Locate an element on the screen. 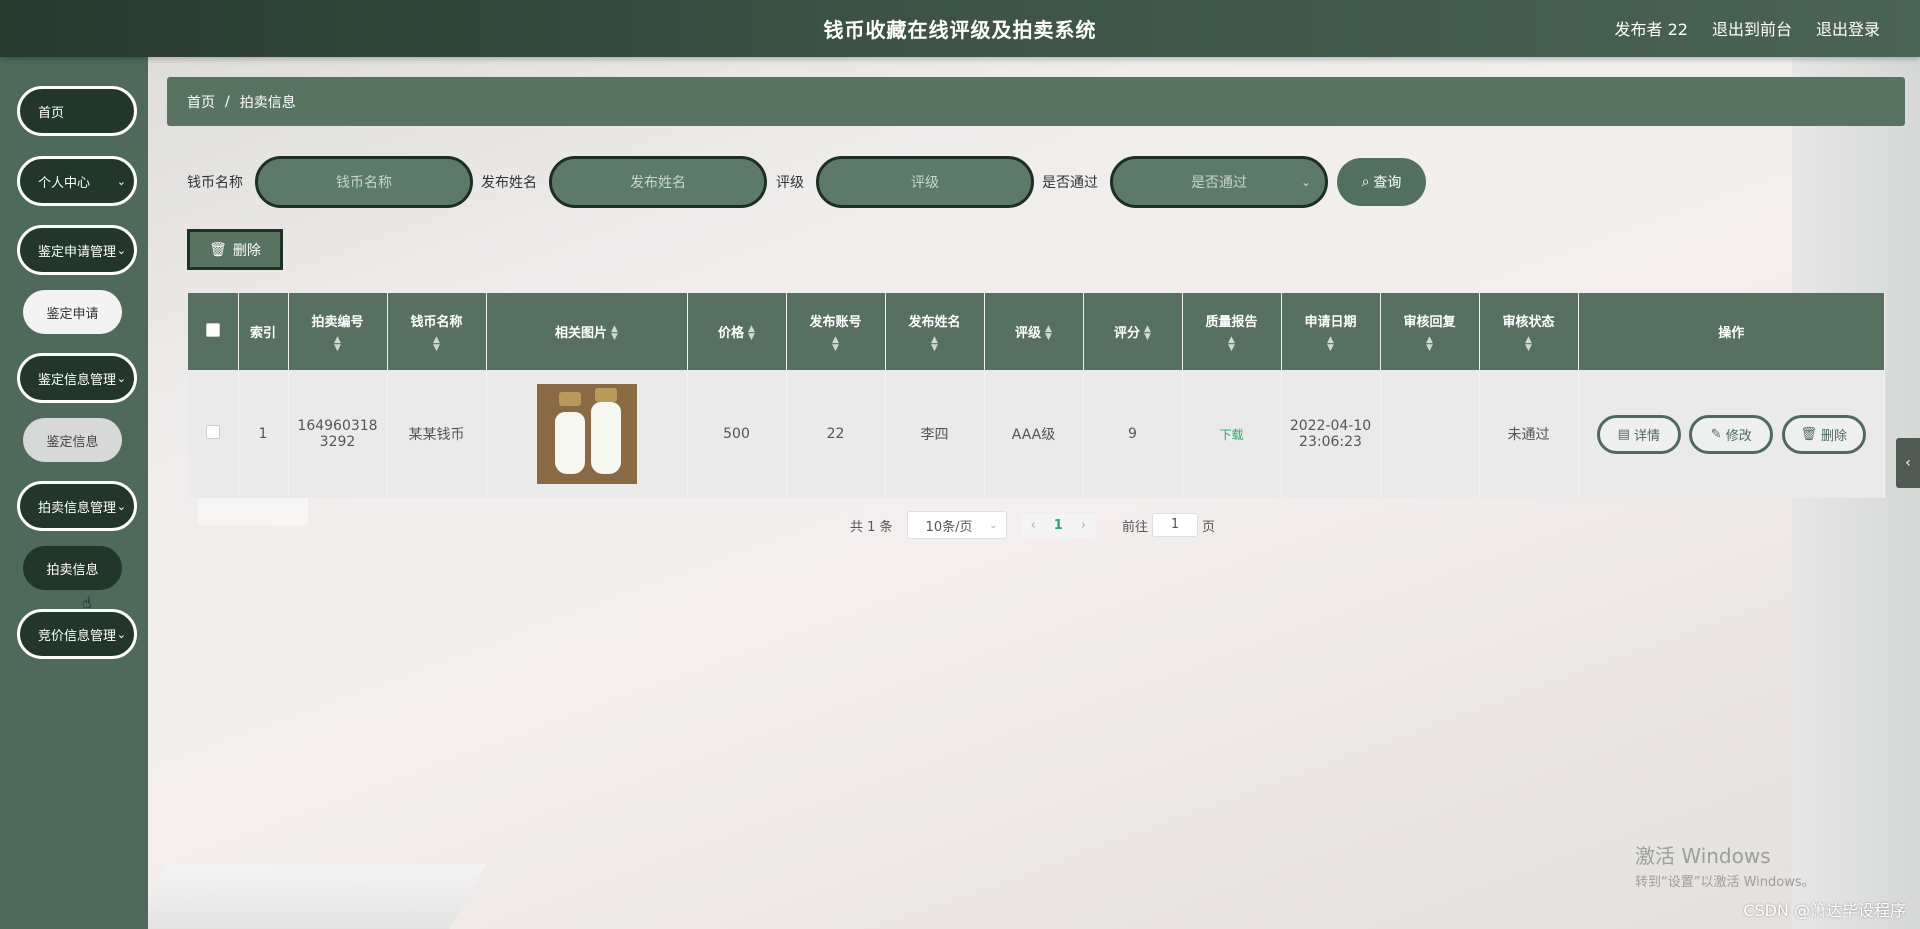 Image resolution: width=1920 pixels, height=929 pixels. header-label: 相关图片 is located at coordinates (581, 333).